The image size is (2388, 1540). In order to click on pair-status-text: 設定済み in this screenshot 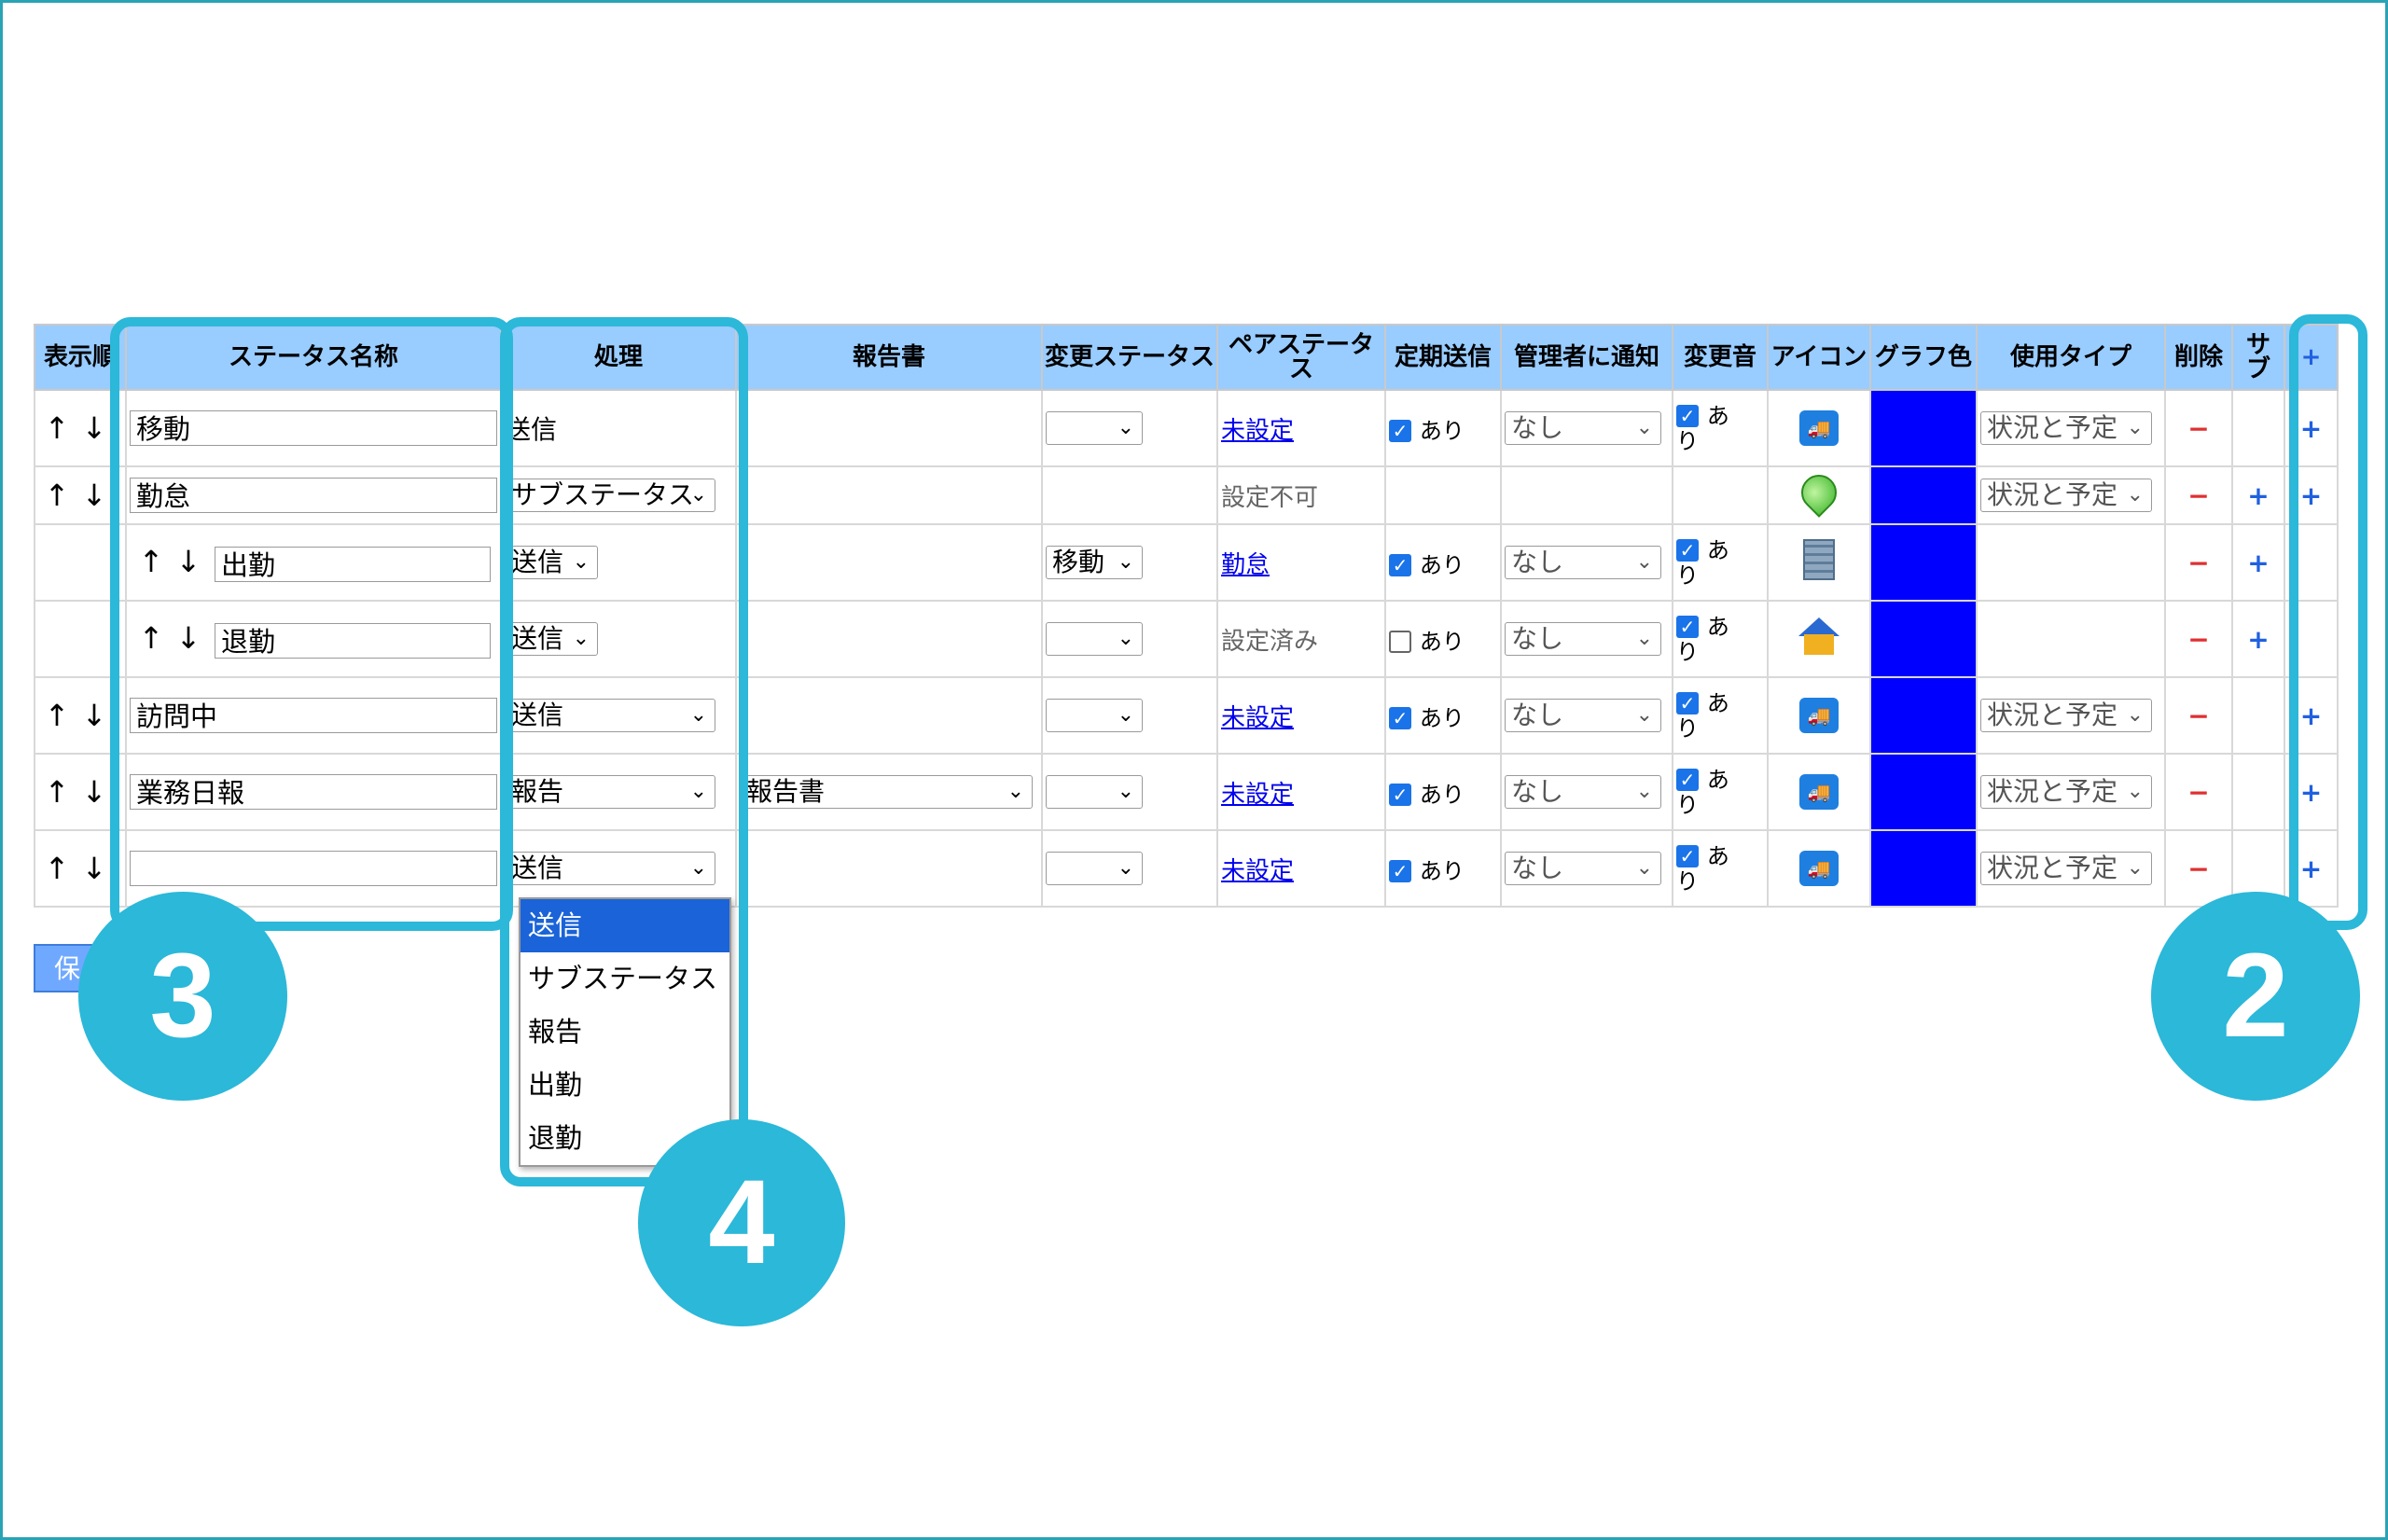, I will do `click(1270, 641)`.